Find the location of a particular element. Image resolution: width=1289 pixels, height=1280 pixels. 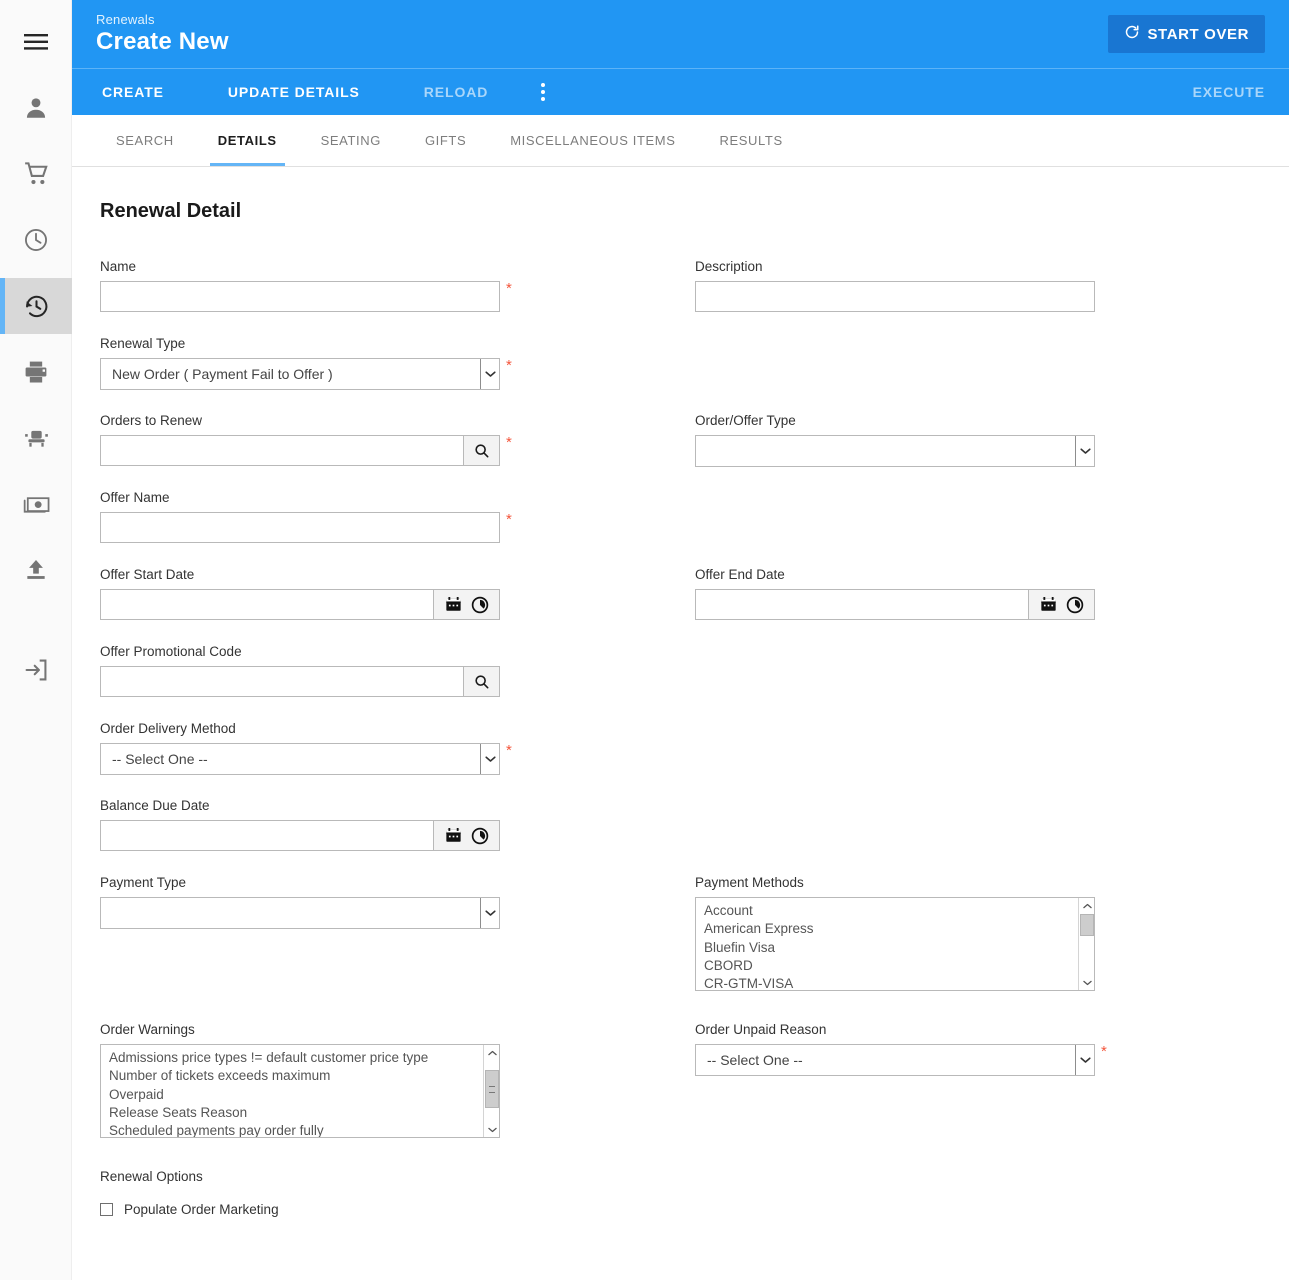

field-order-delivery-method-label: Order Delivery Method is located at coordinates (168, 728).